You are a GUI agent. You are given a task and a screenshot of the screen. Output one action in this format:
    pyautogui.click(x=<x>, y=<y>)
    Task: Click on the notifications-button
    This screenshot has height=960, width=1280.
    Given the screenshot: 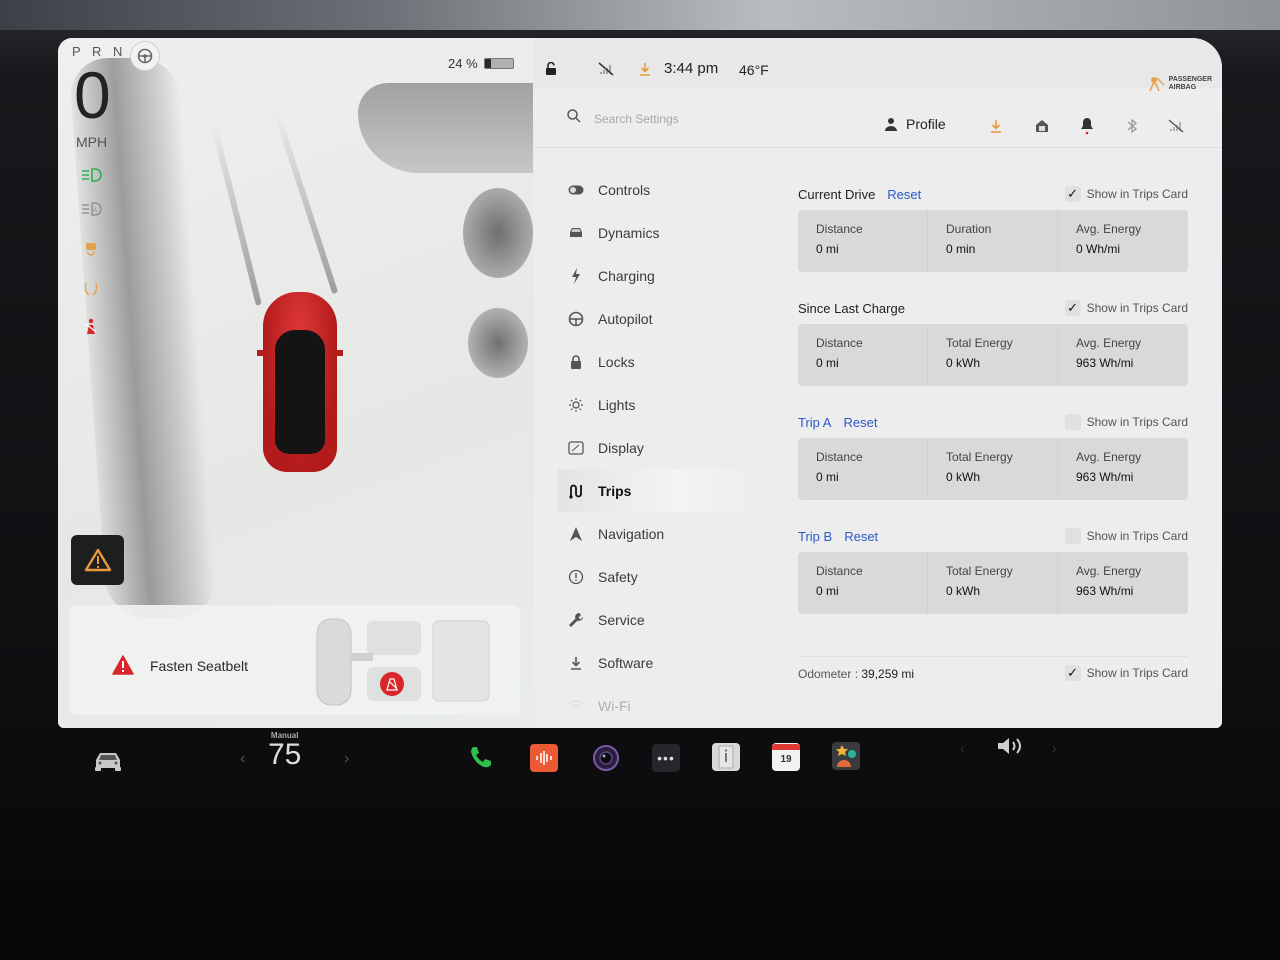 What is the action you would take?
    pyautogui.click(x=1087, y=126)
    